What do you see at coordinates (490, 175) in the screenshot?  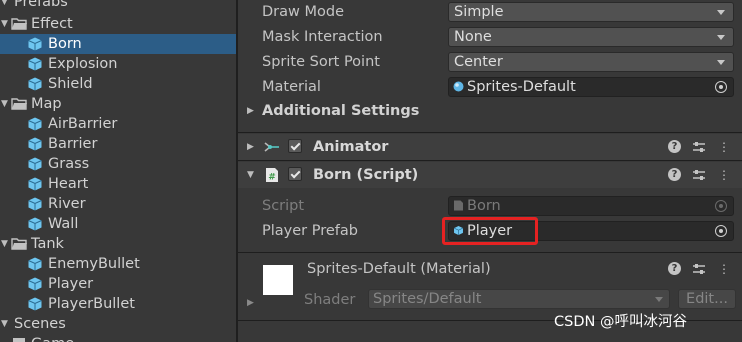 I see `born-script-header: ▼ # Born (Script) ? ⋮` at bounding box center [490, 175].